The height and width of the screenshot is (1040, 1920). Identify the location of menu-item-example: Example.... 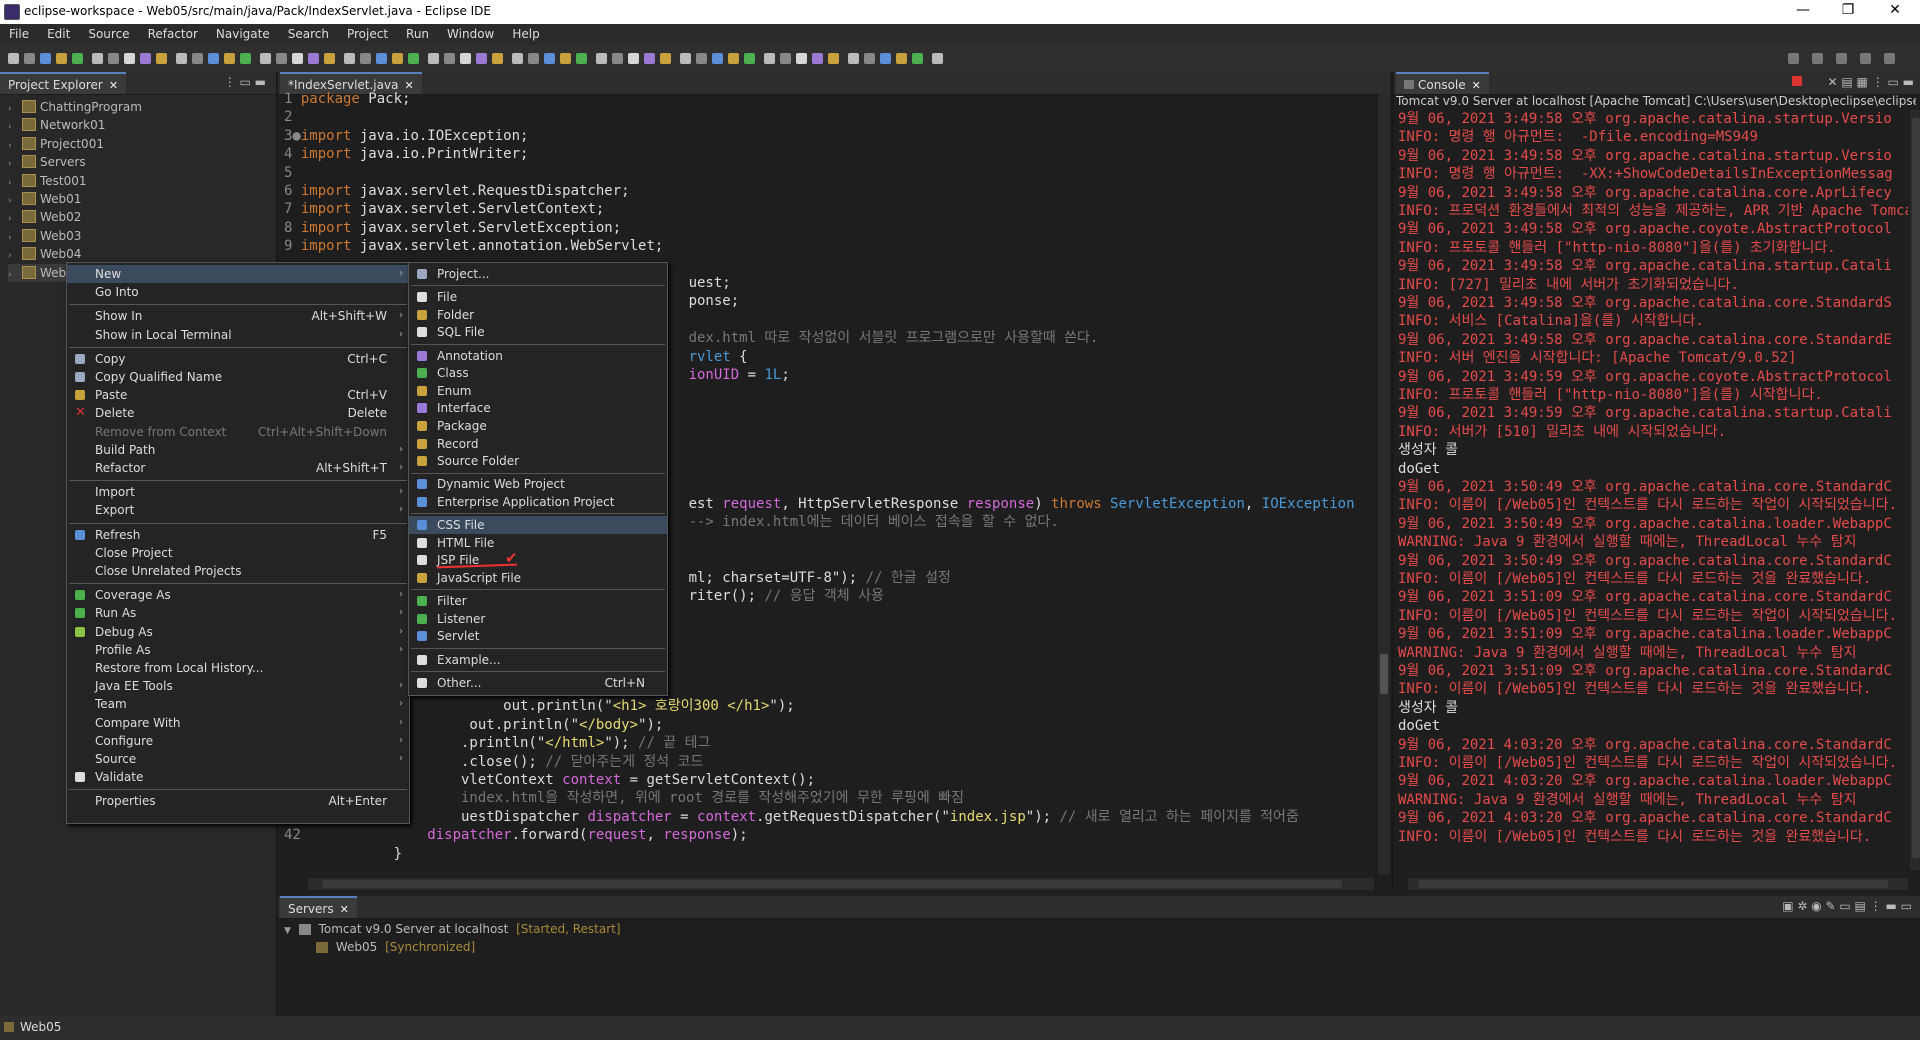
(538, 660).